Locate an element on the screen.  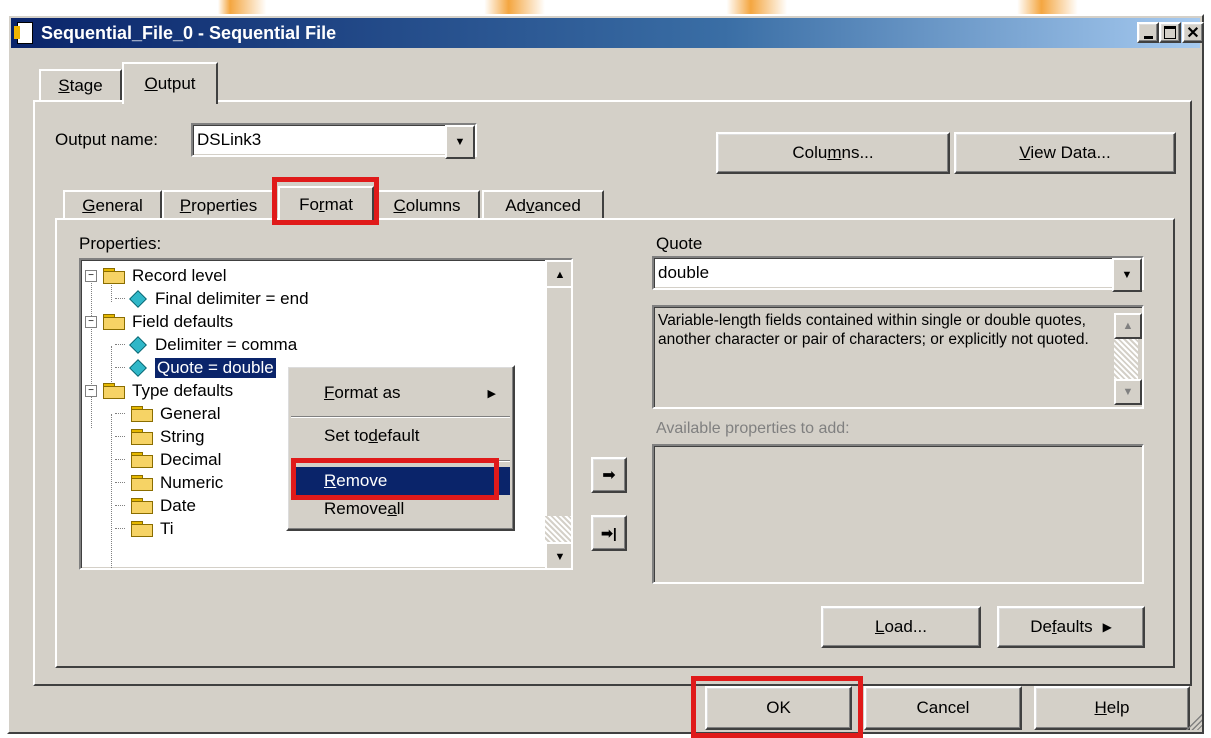
description-scrollbar: ▲ ▼ is located at coordinates (1128, 359).